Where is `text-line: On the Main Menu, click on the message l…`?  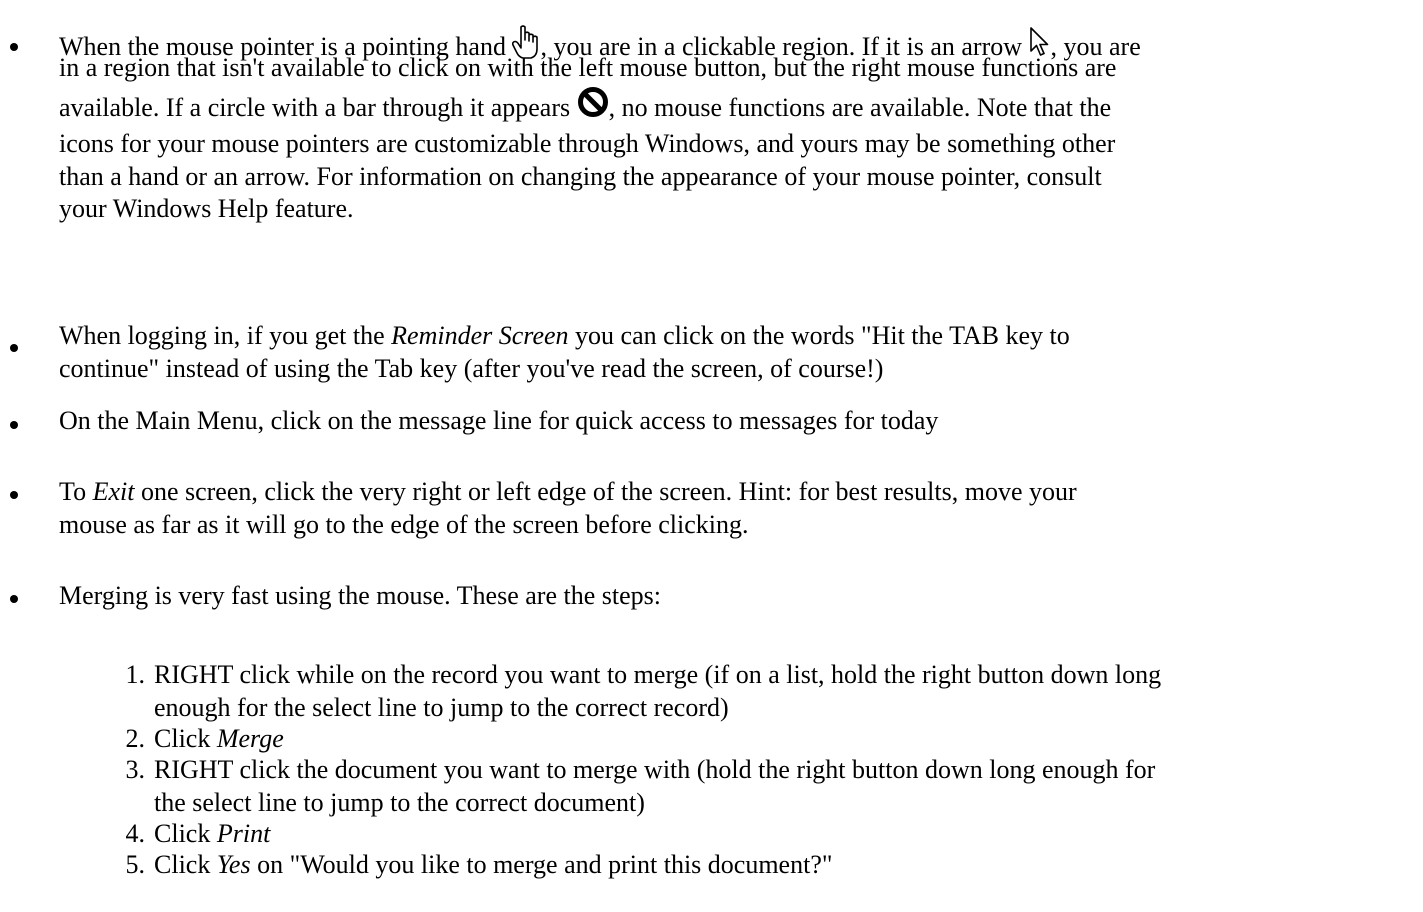 text-line: On the Main Menu, click on the message l… is located at coordinates (499, 420).